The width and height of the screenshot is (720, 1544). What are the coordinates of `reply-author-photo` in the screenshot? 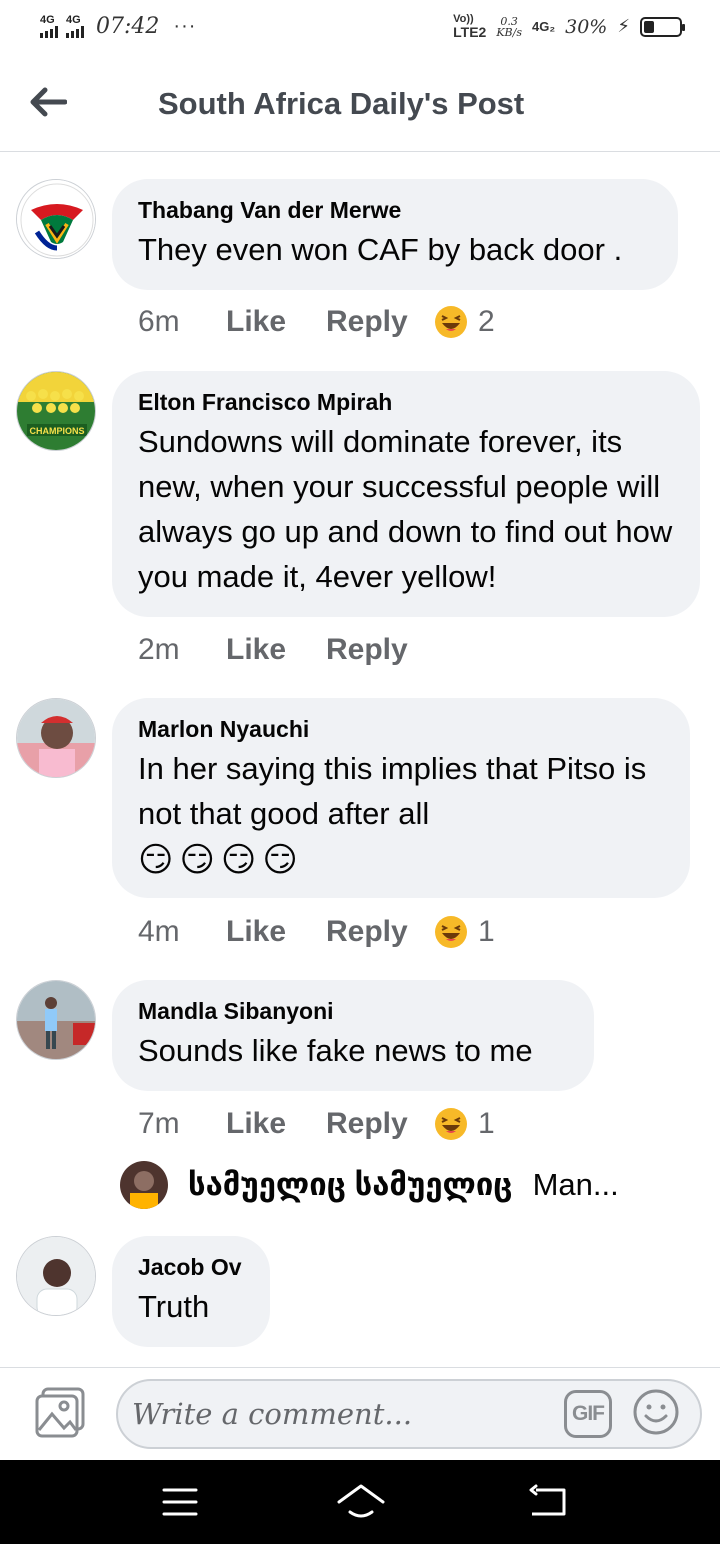 It's located at (144, 1185).